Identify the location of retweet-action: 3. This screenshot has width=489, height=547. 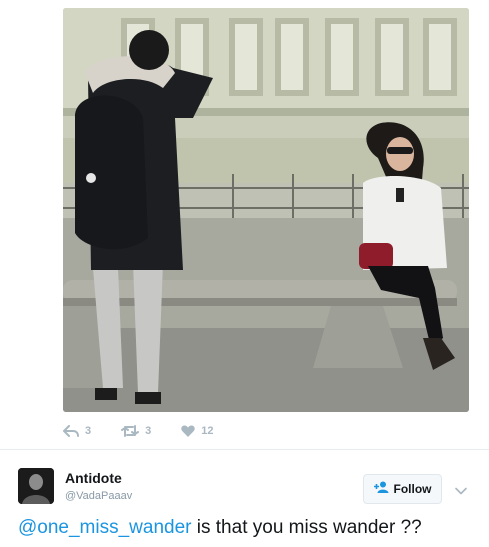
(136, 431).